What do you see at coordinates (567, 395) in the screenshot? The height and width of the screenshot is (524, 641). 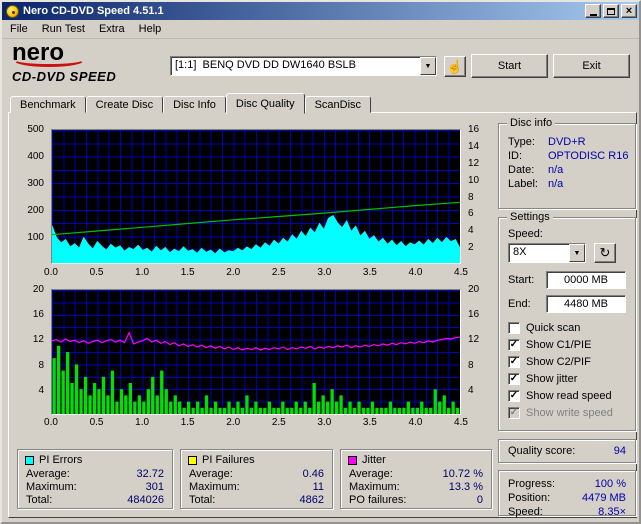 I see `checkbox-row-show-read-speed: Show read speed` at bounding box center [567, 395].